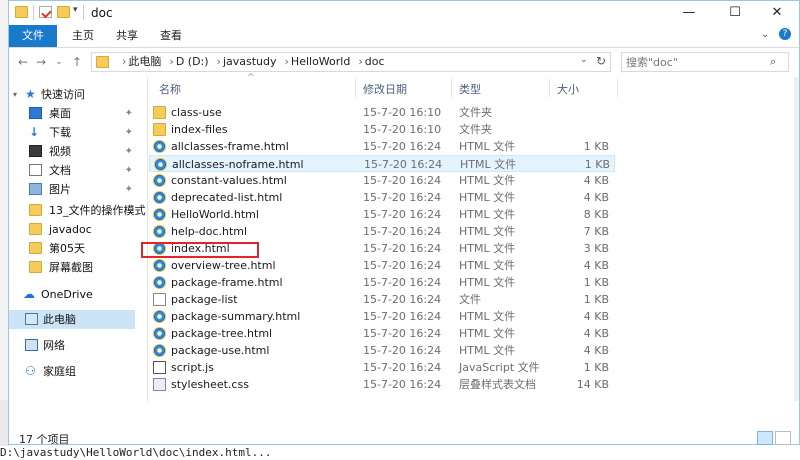 This screenshot has width=800, height=460. I want to click on quick-access-dropdown-icon: ▾, so click(75, 10).